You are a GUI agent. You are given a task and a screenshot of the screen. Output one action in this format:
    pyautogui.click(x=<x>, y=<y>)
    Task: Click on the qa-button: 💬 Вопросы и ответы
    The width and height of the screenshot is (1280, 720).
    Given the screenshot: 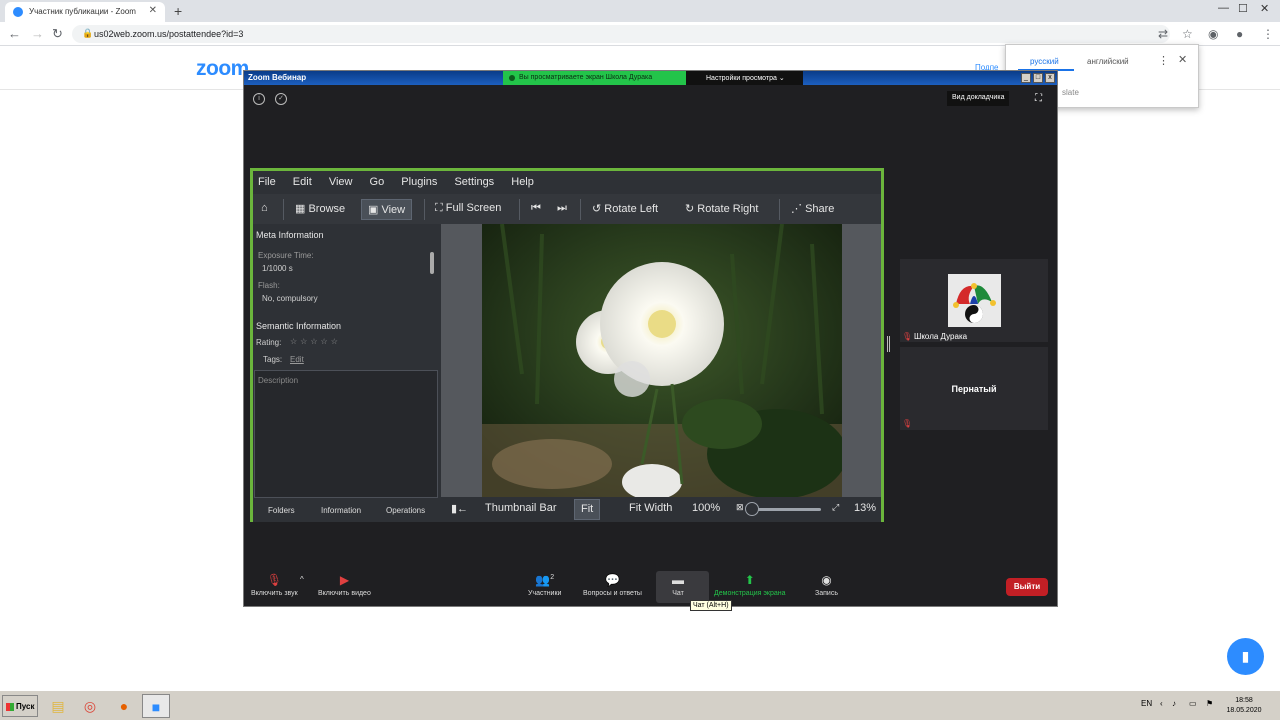 What is the action you would take?
    pyautogui.click(x=612, y=585)
    